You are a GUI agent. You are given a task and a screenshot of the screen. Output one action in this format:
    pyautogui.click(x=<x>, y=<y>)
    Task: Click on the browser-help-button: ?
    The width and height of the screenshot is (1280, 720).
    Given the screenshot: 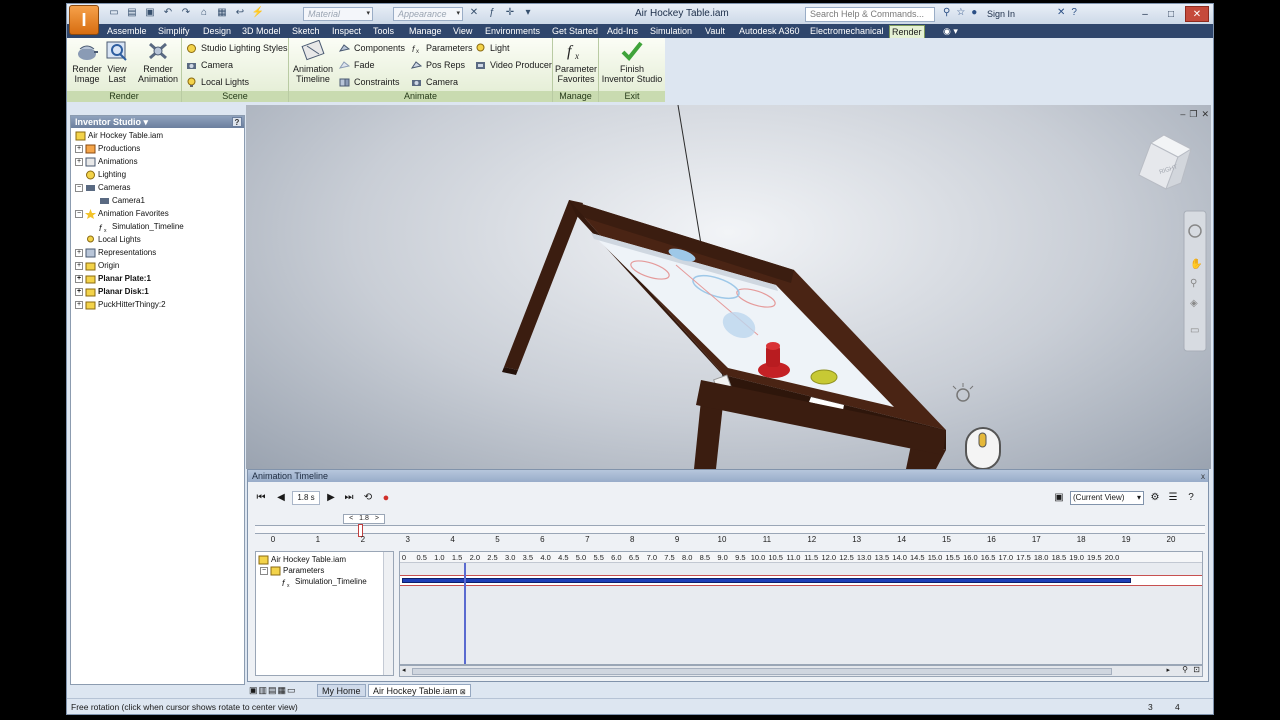 What is the action you would take?
    pyautogui.click(x=237, y=122)
    